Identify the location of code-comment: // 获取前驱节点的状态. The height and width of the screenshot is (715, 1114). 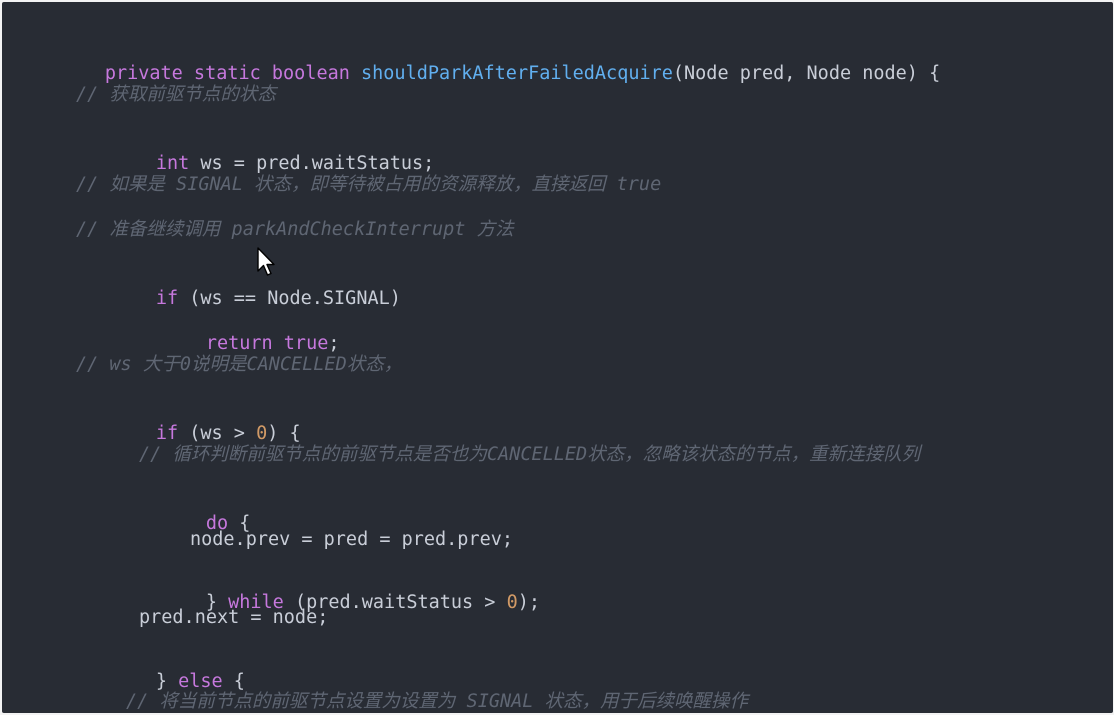
(176, 94).